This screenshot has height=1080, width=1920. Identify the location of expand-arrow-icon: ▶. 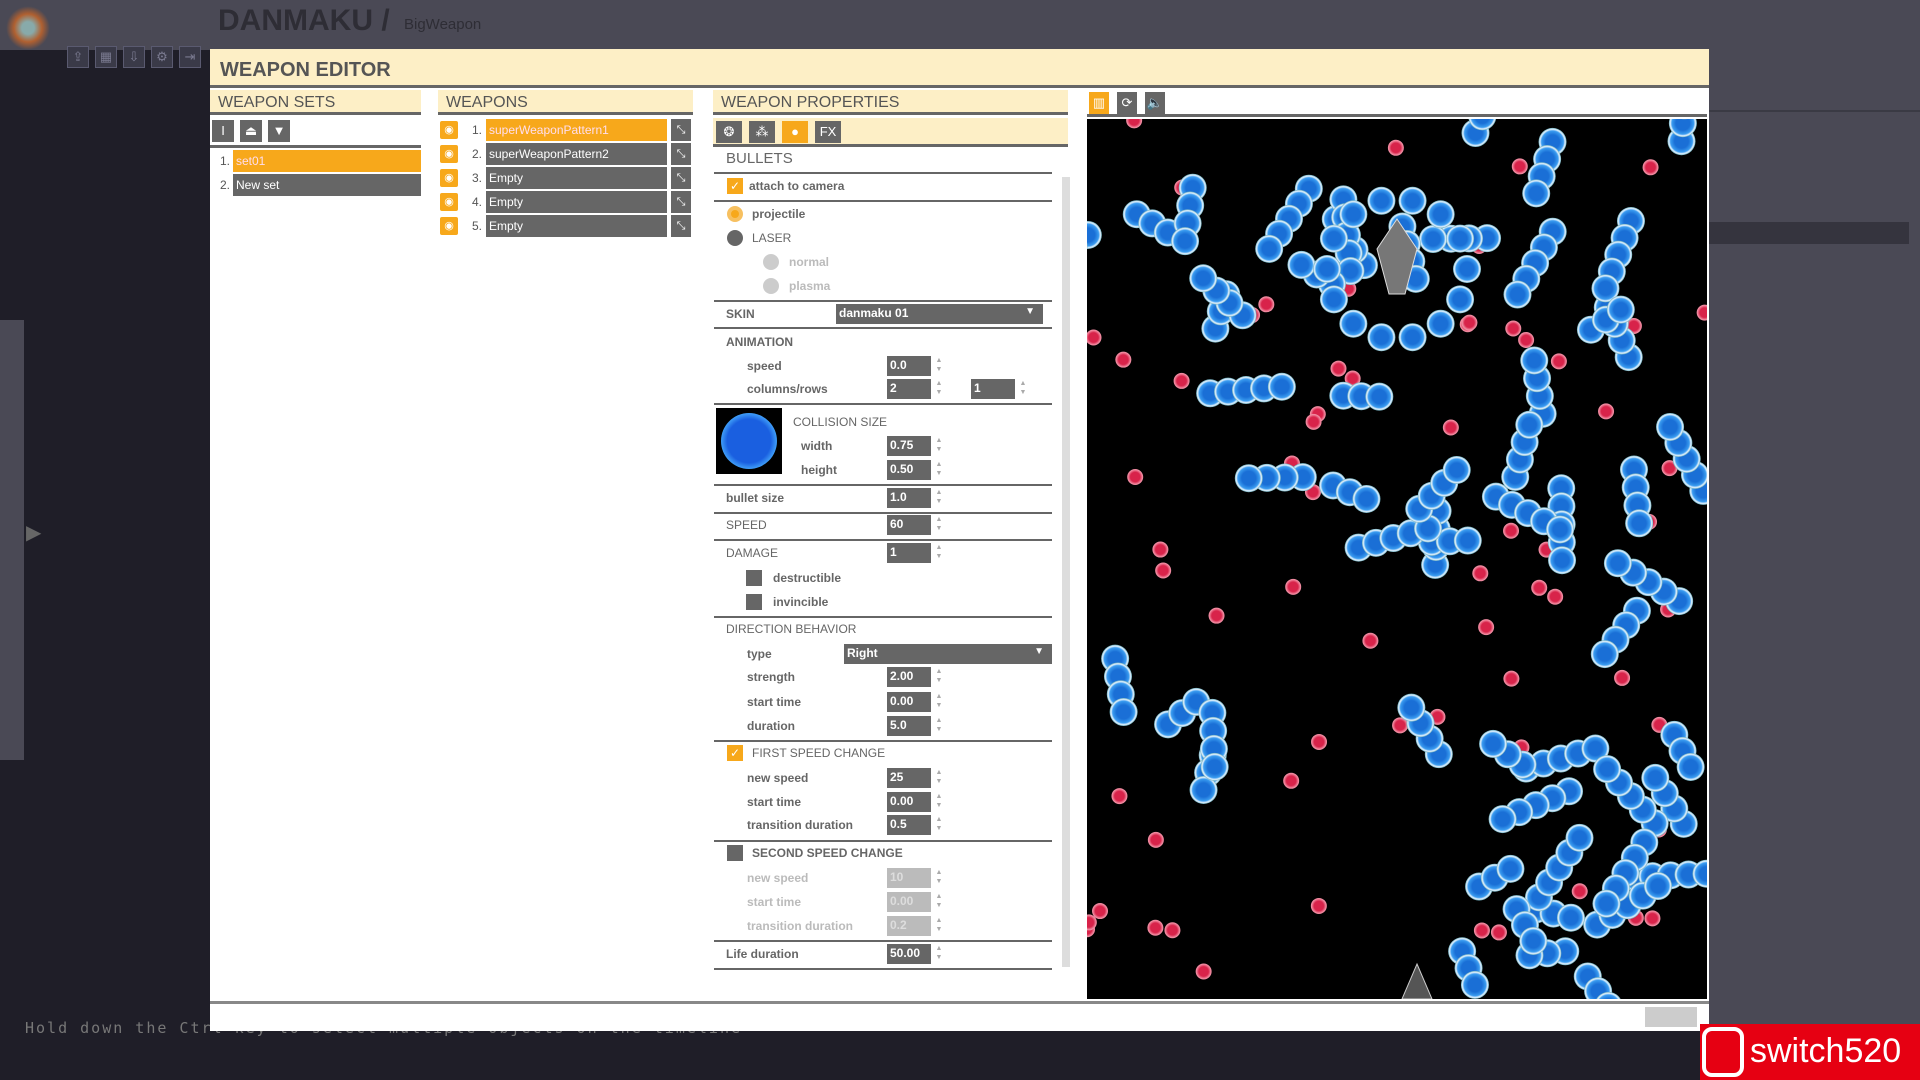
(33, 532).